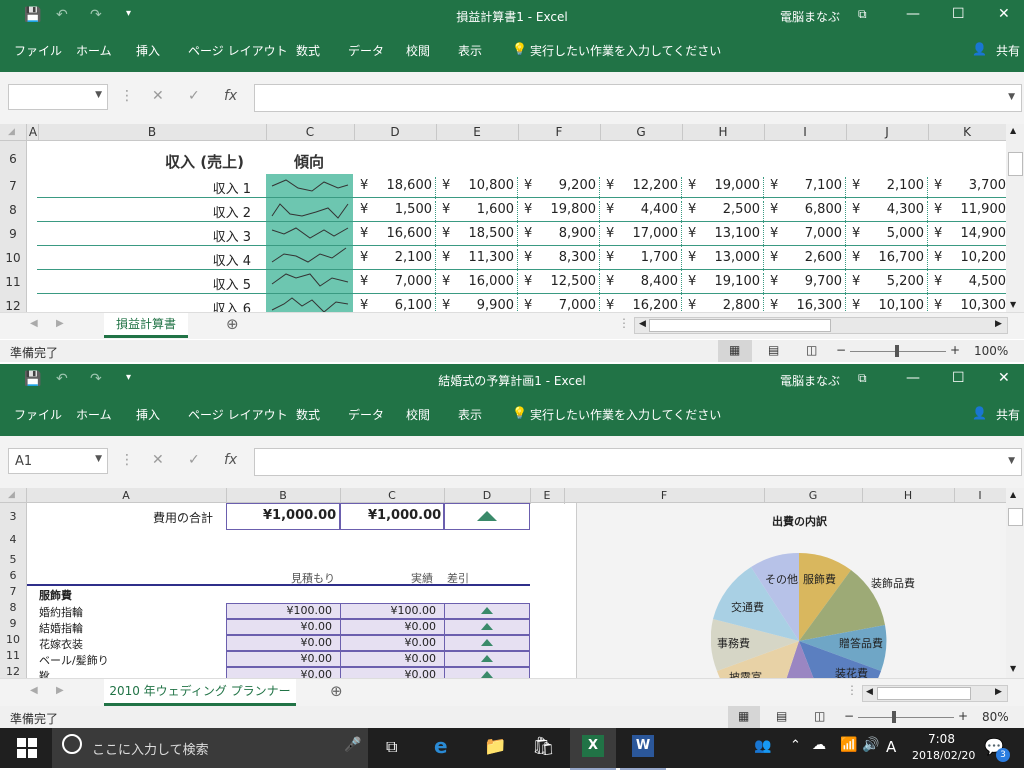 The height and width of the screenshot is (770, 1024). I want to click on income-value: 7,100, so click(811, 185).